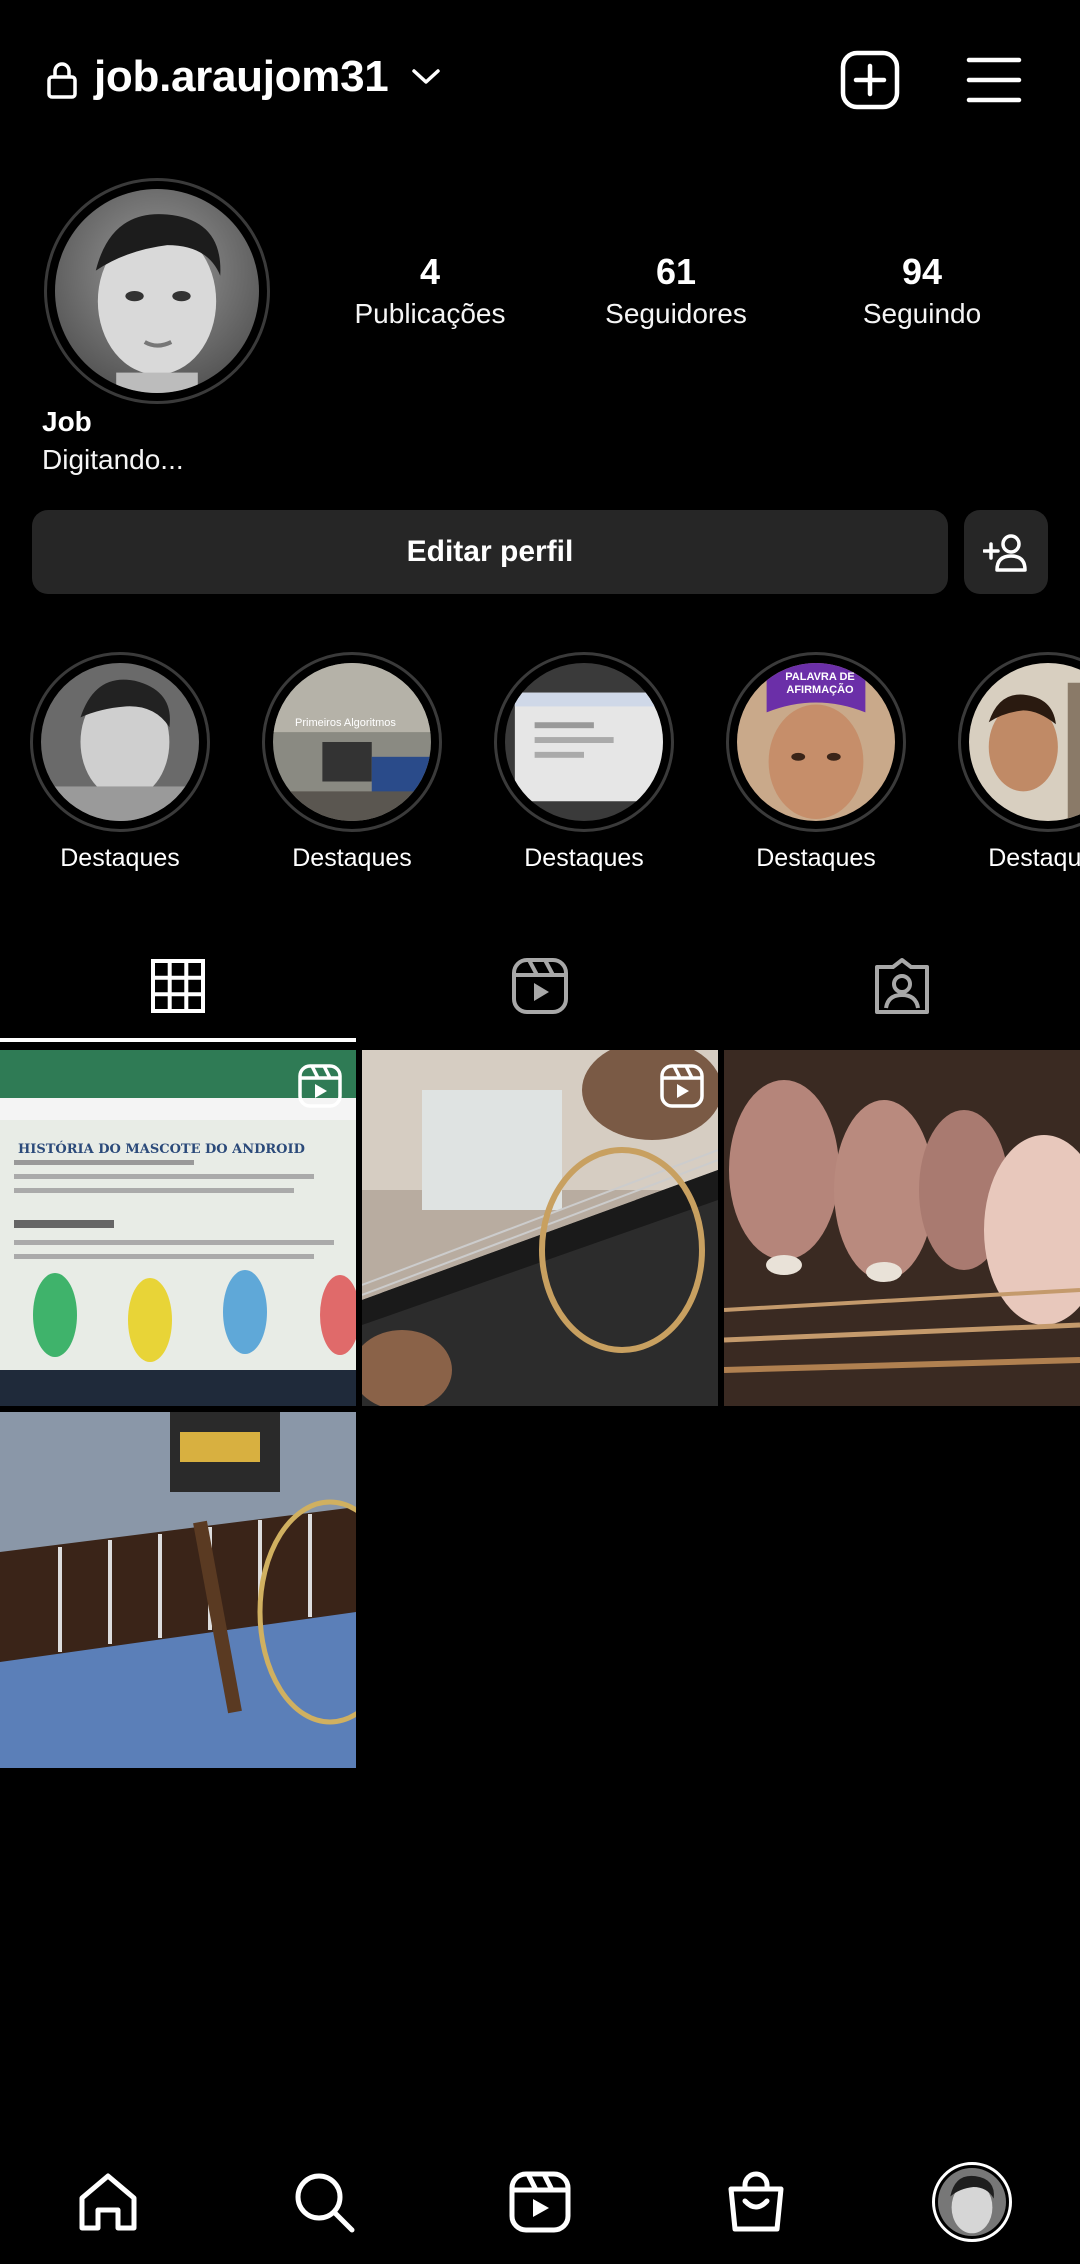  What do you see at coordinates (241, 77) in the screenshot?
I see `profile-username: job.araujom31` at bounding box center [241, 77].